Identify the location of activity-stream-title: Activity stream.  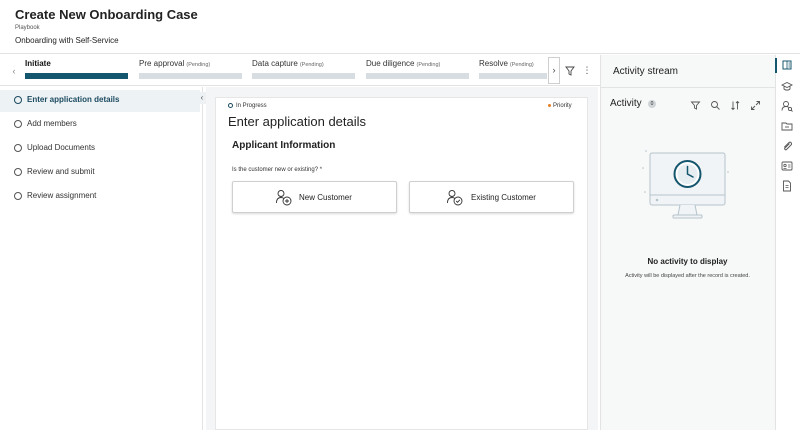
(646, 71).